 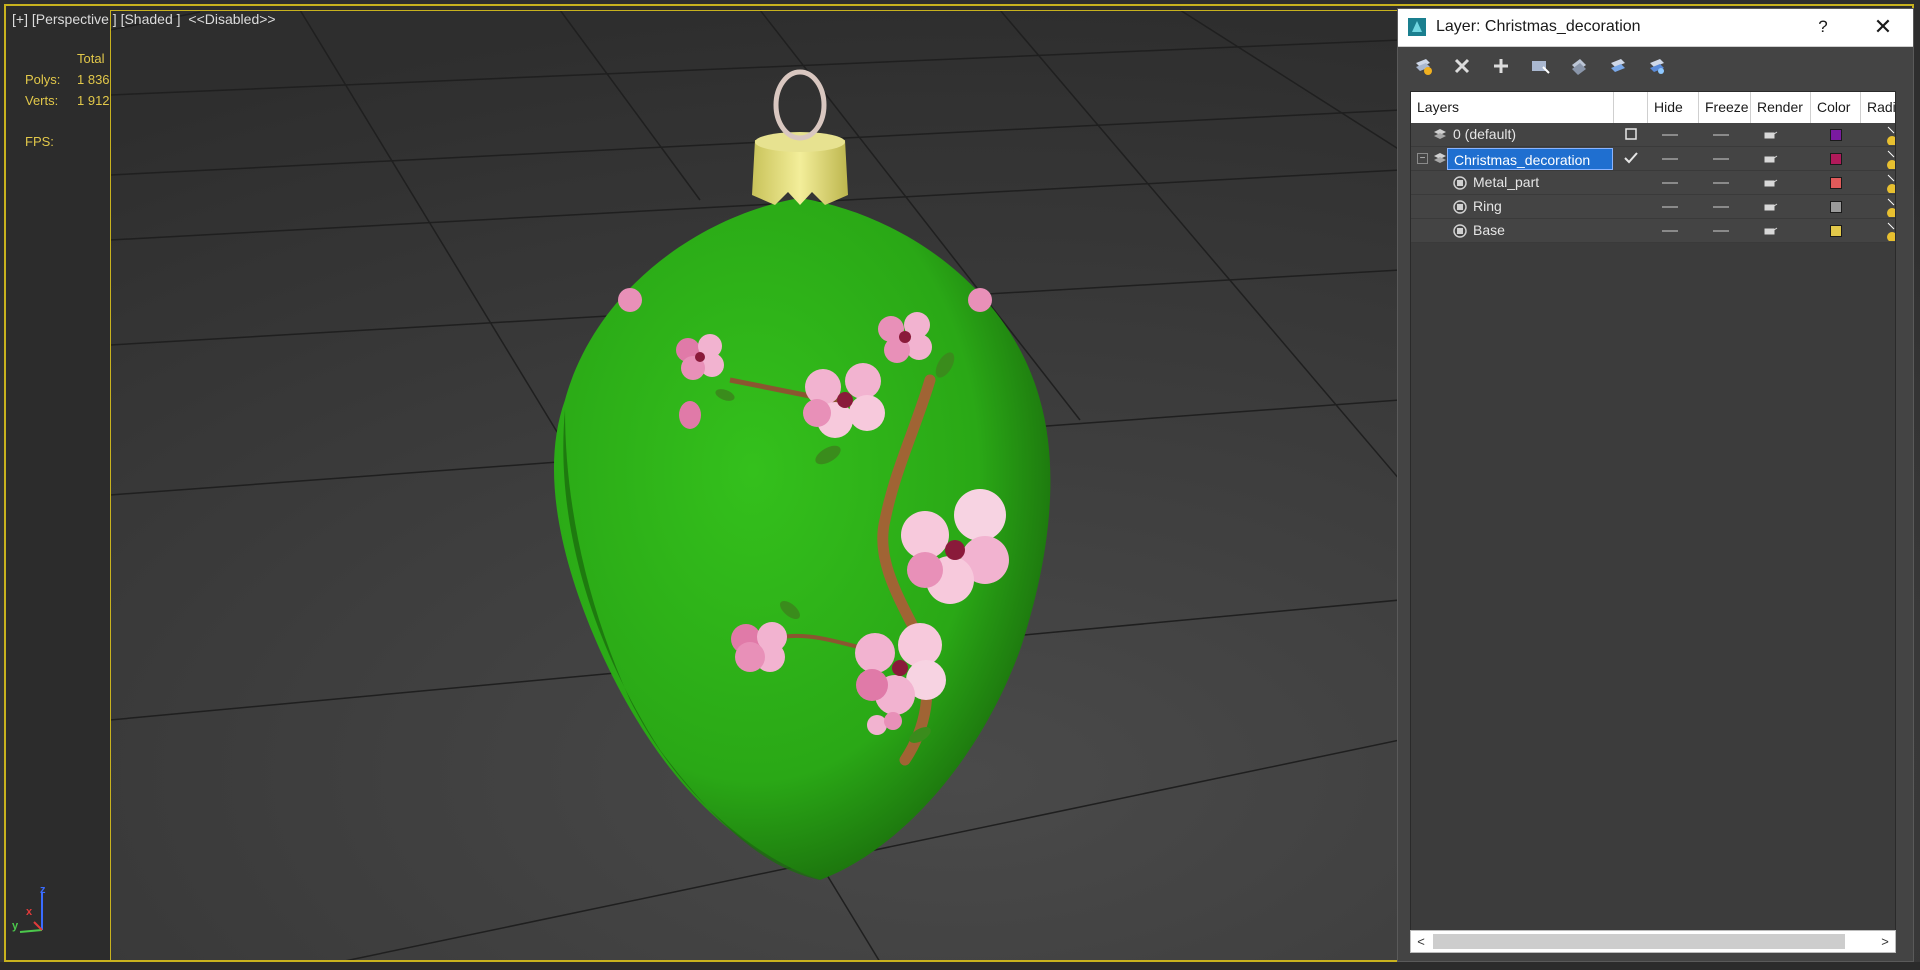 I want to click on table-row: − Christmas_decoration, so click(x=1653, y=159).